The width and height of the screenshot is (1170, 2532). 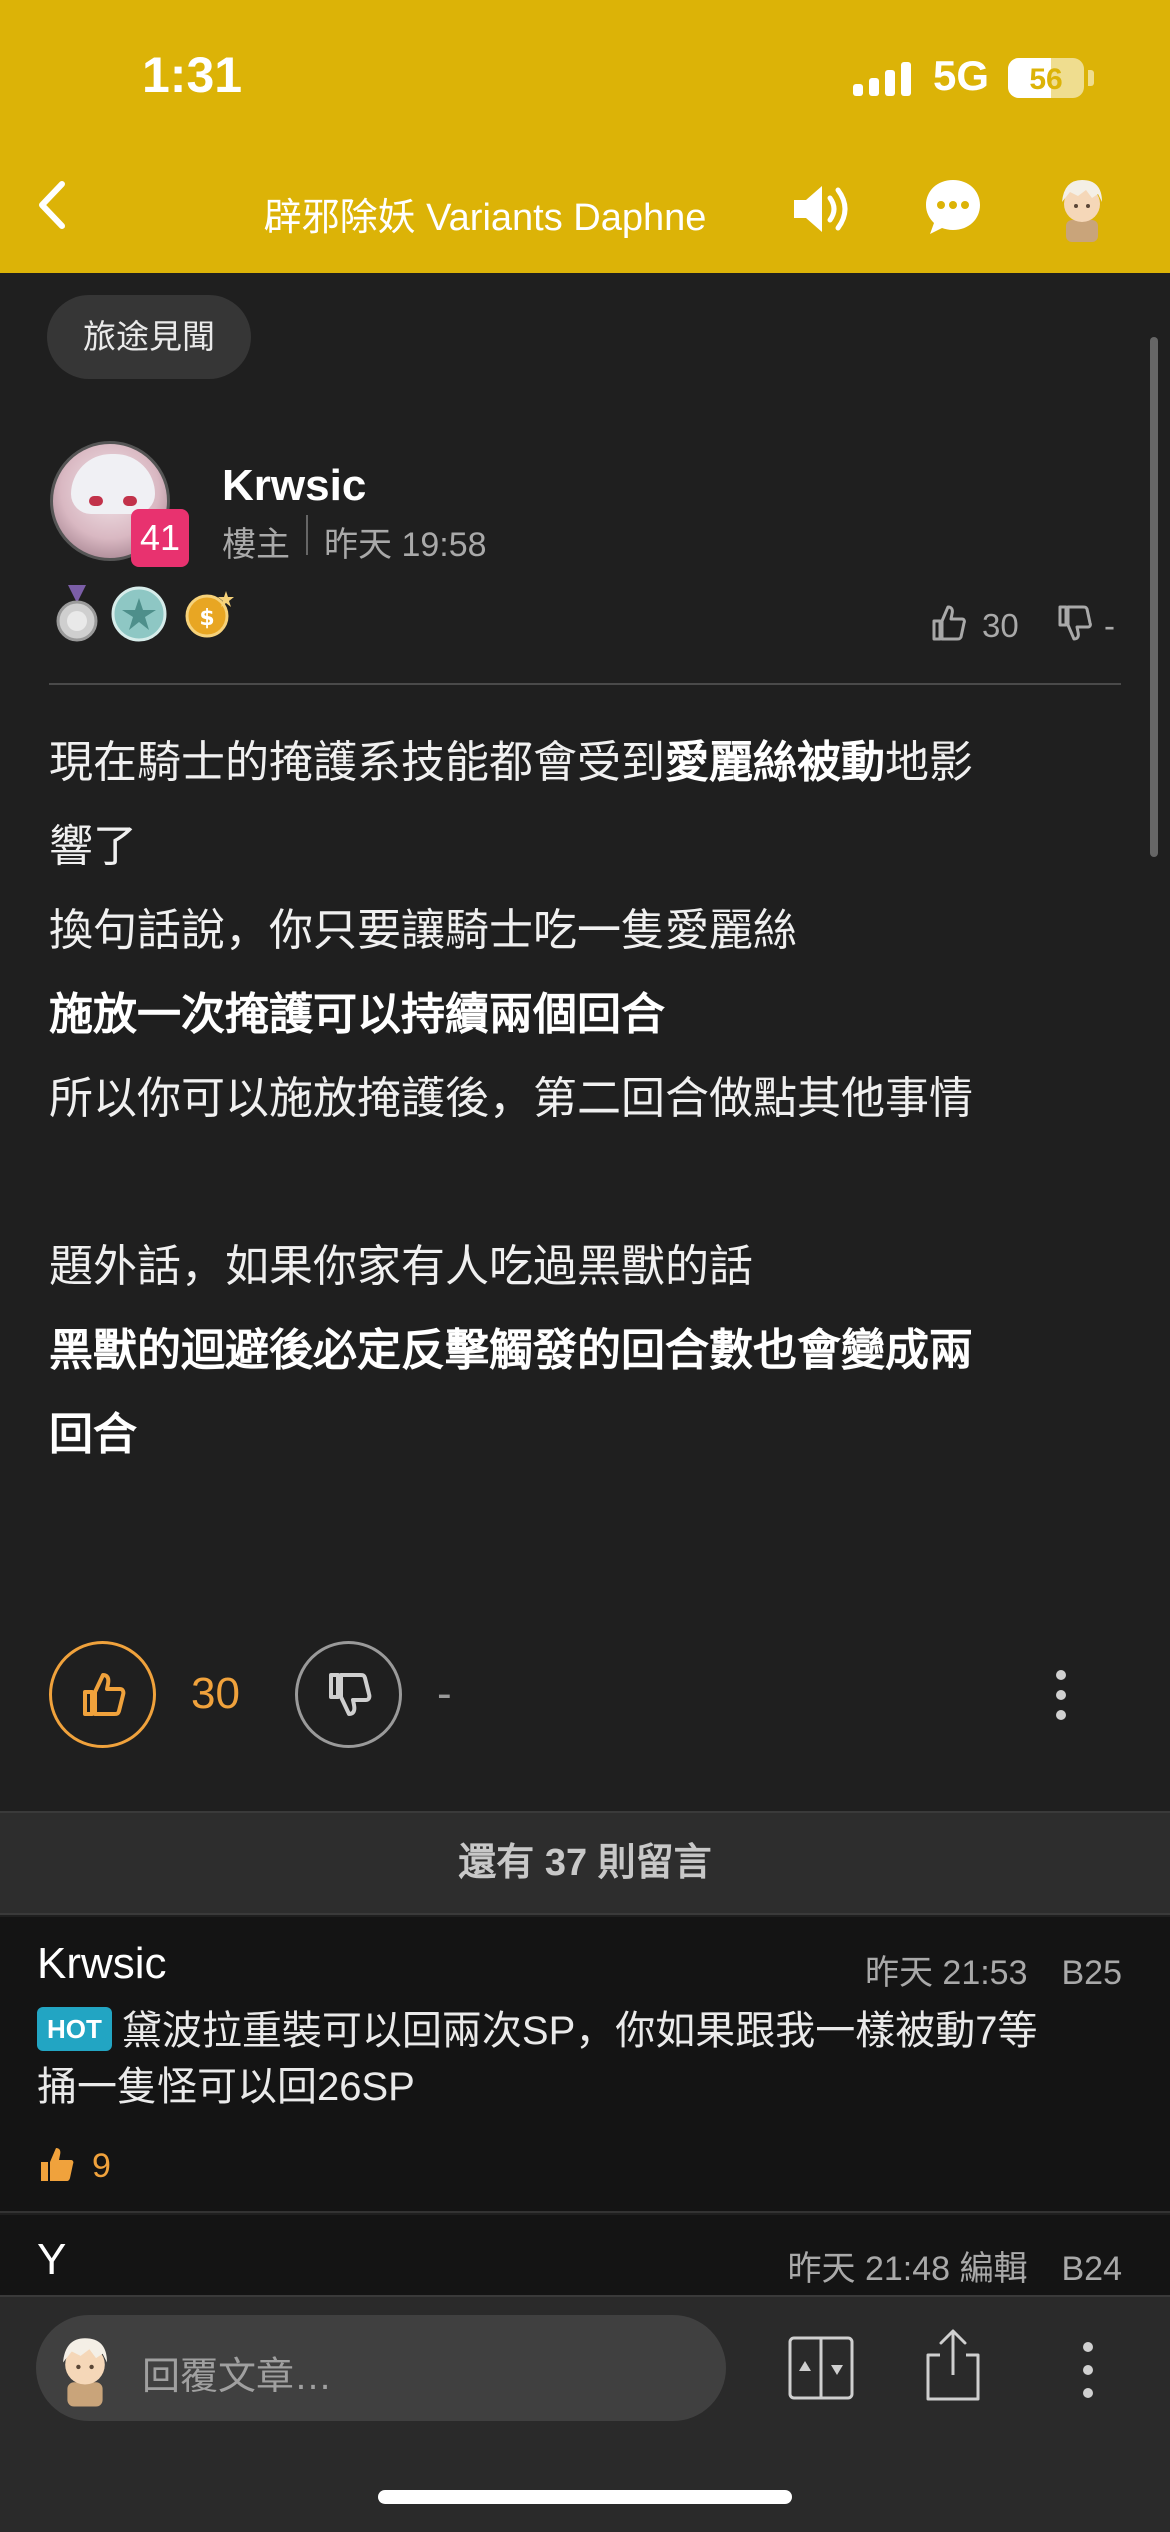 I want to click on home-indicator, so click(x=585, y=2497).